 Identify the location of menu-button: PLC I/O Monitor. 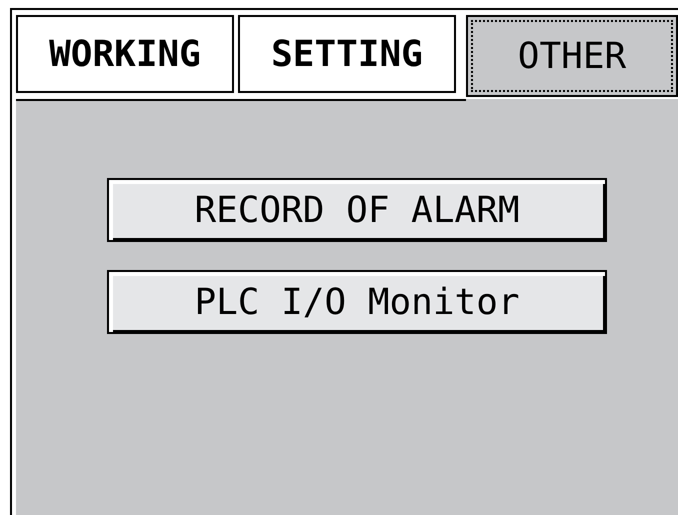
(357, 302).